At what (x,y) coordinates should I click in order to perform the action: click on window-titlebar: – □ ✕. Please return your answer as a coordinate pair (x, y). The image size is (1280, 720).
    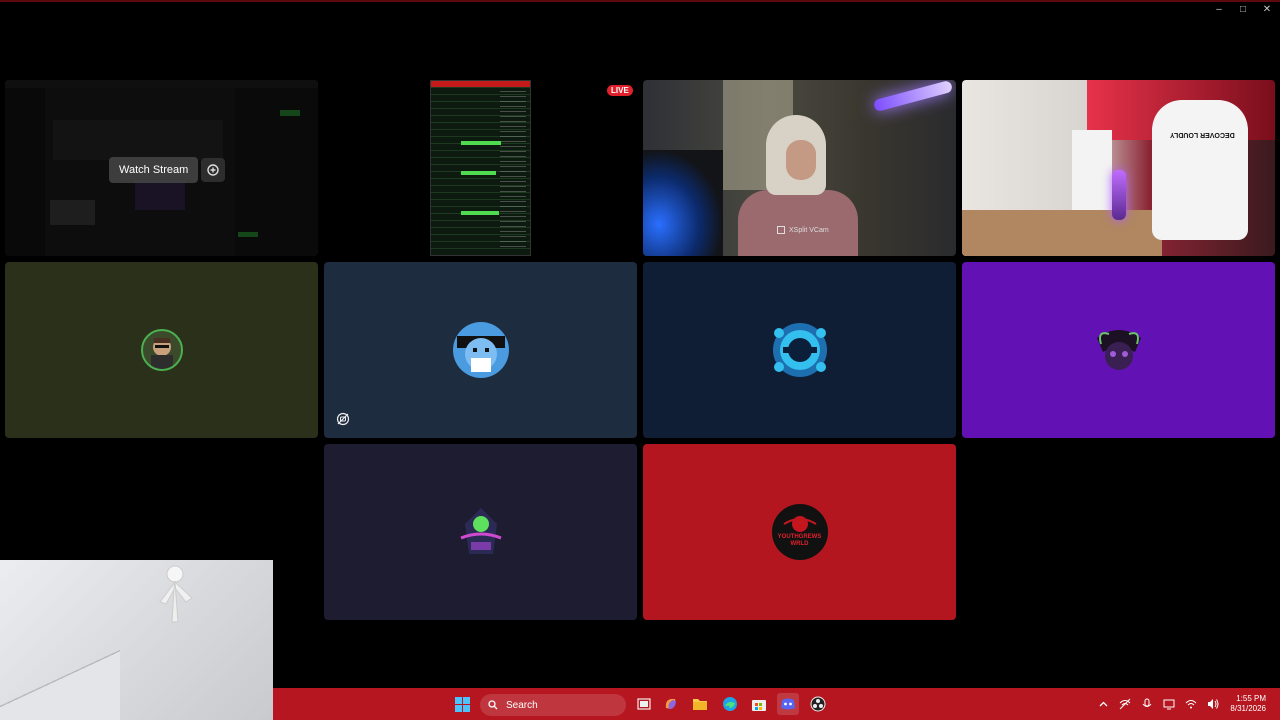
    Looking at the image, I should click on (640, 8).